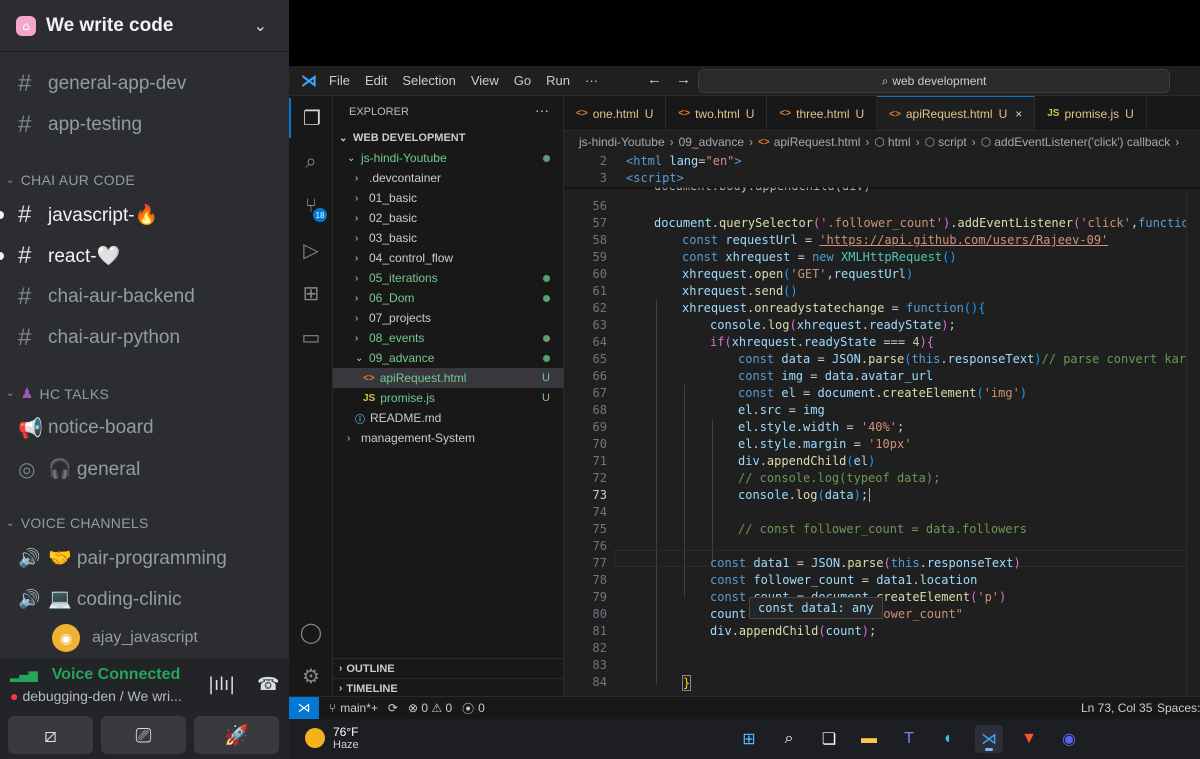 This screenshot has height=759, width=1200. Describe the element at coordinates (934, 81) in the screenshot. I see `command-center-search: ⌕ web development` at that location.